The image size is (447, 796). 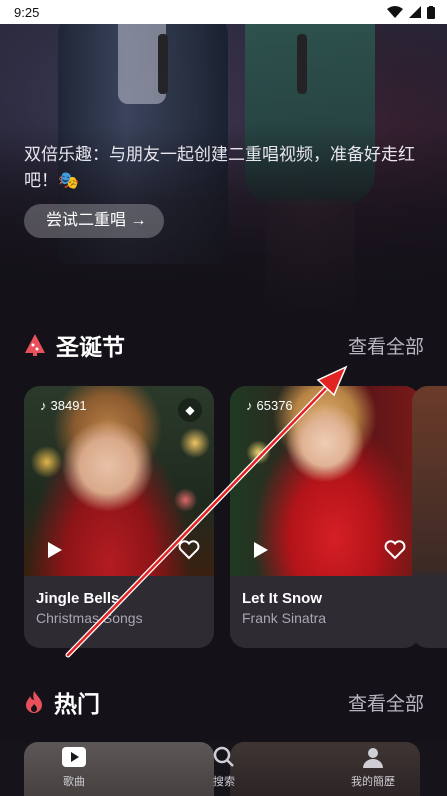 I want to click on bottom-nav: 歌曲 搜索 我的簡歷, so click(x=223, y=769).